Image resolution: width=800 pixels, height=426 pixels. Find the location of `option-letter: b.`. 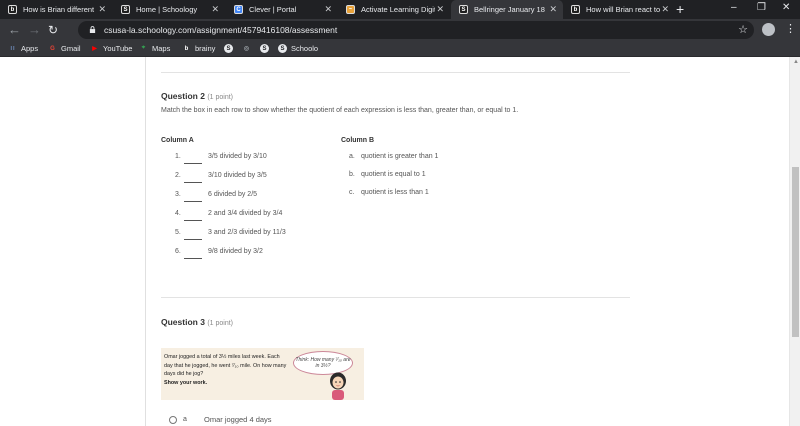

option-letter: b. is located at coordinates (352, 174).